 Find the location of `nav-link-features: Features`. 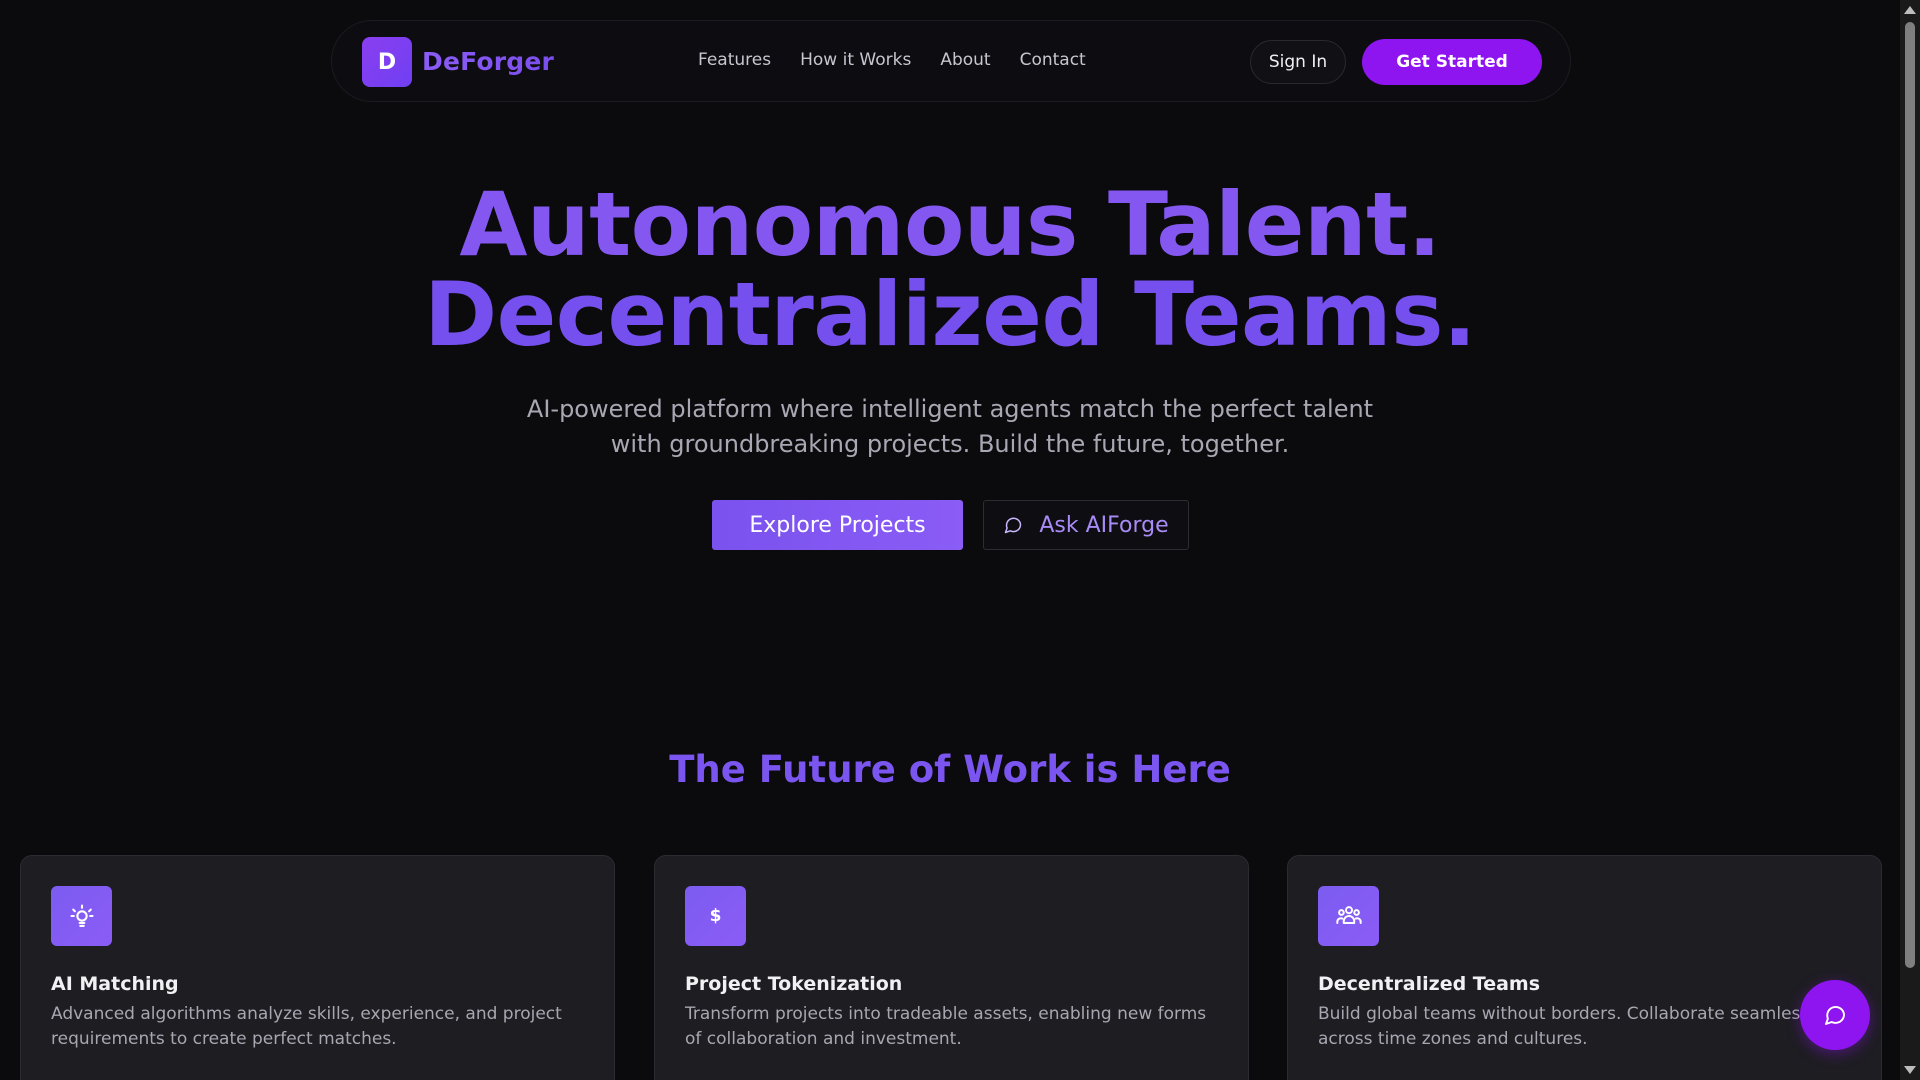

nav-link-features: Features is located at coordinates (734, 60).